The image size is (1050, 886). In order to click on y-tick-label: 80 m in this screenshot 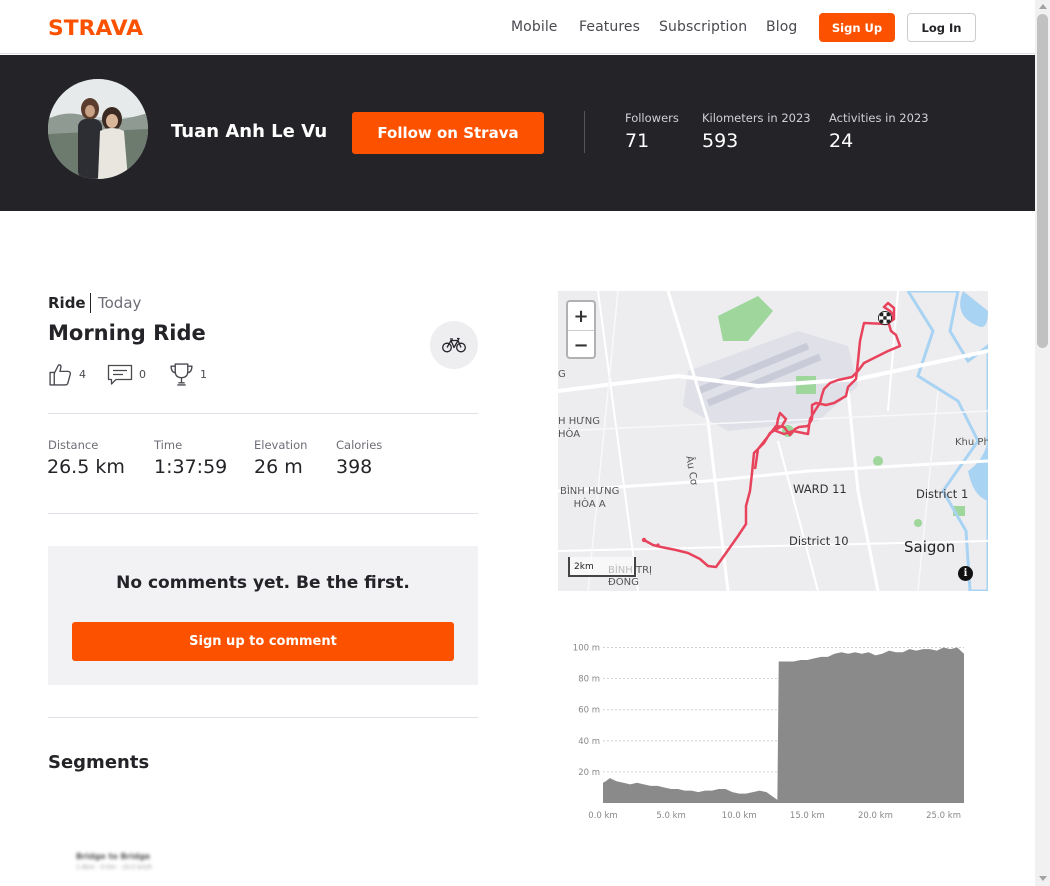, I will do `click(589, 680)`.